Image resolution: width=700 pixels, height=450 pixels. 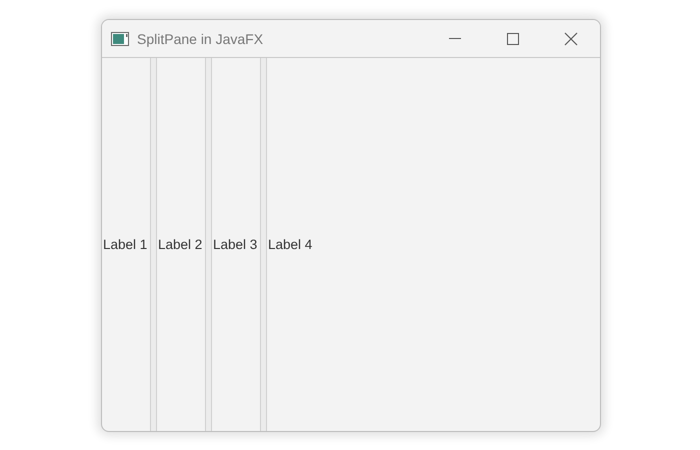 What do you see at coordinates (571, 39) in the screenshot?
I see `close-icon` at bounding box center [571, 39].